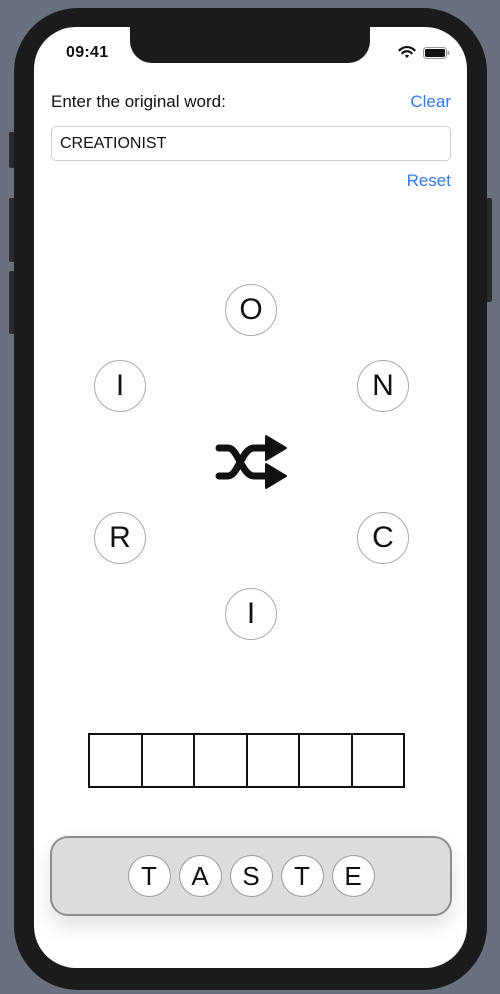 The width and height of the screenshot is (500, 994). What do you see at coordinates (138, 101) in the screenshot?
I see `prompt-label: Enter the original word:` at bounding box center [138, 101].